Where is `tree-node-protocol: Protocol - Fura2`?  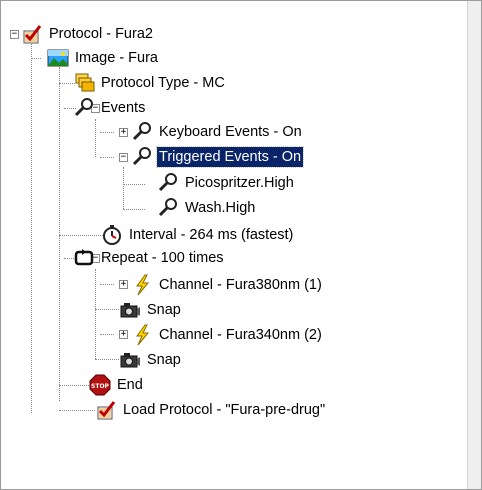 tree-node-protocol: Protocol - Fura2 is located at coordinates (88, 34).